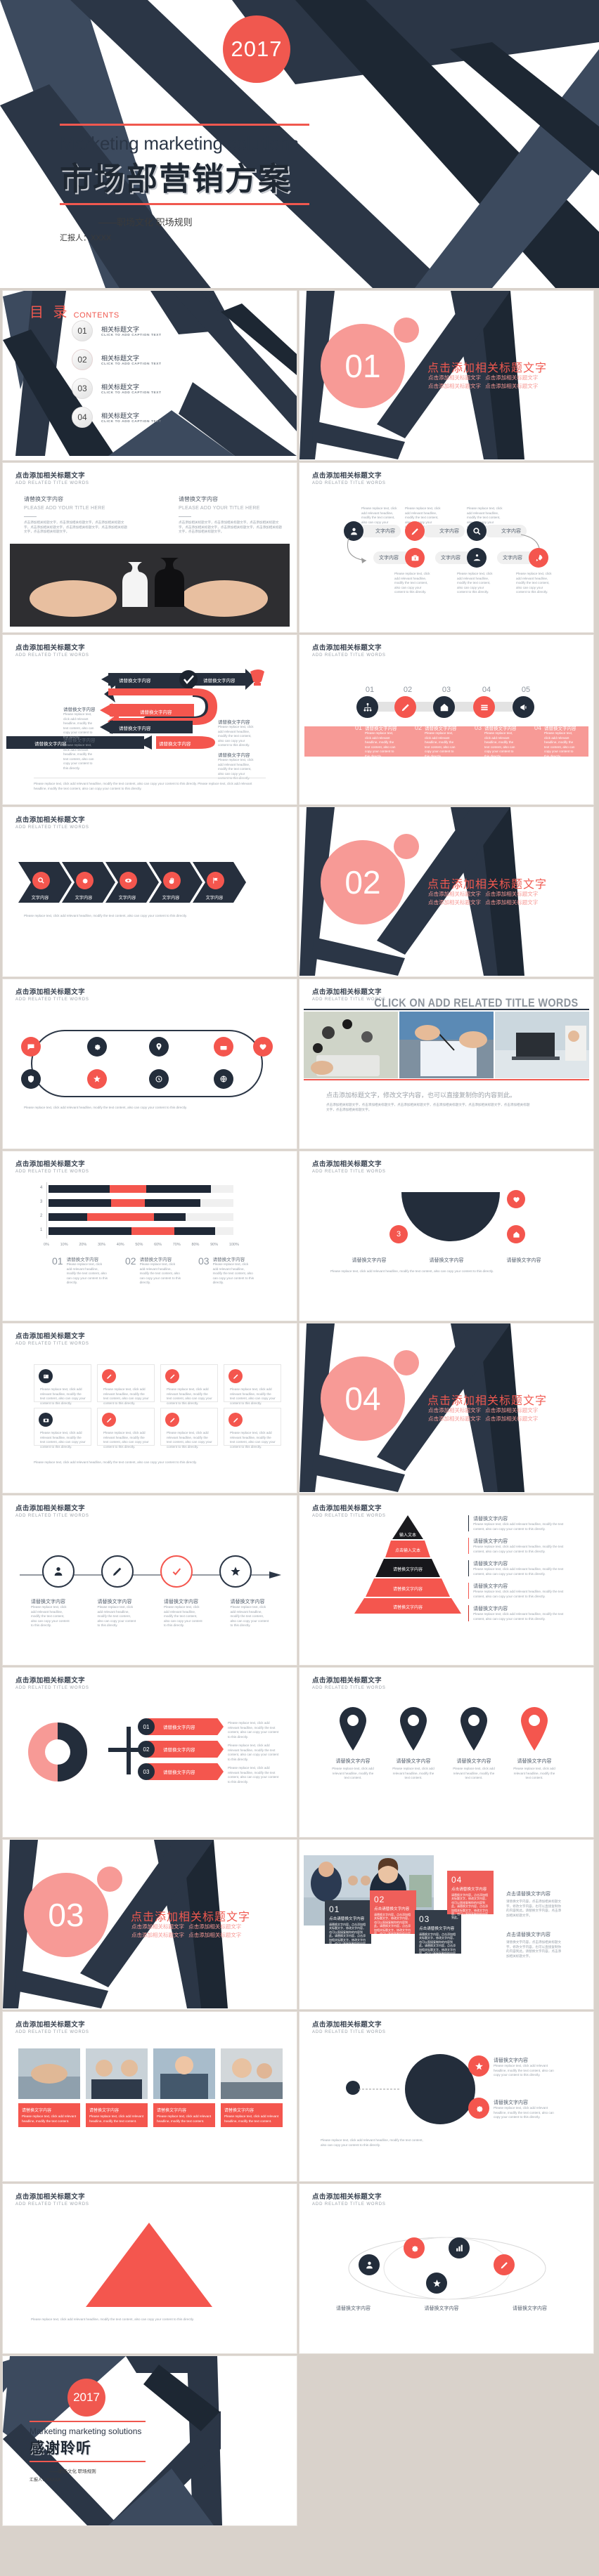 Image resolution: width=599 pixels, height=2576 pixels. I want to click on globe-icon, so click(224, 1079).